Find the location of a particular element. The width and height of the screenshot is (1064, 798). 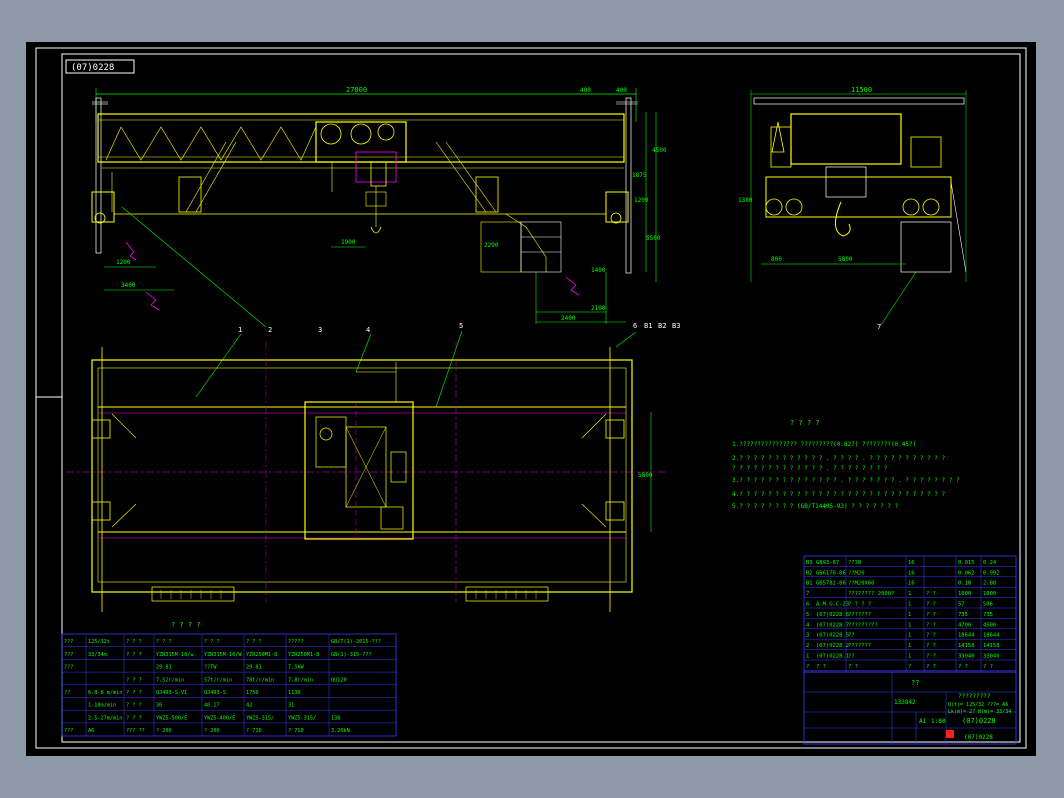

spec-cell: 7.52r/min is located at coordinates (170, 680).